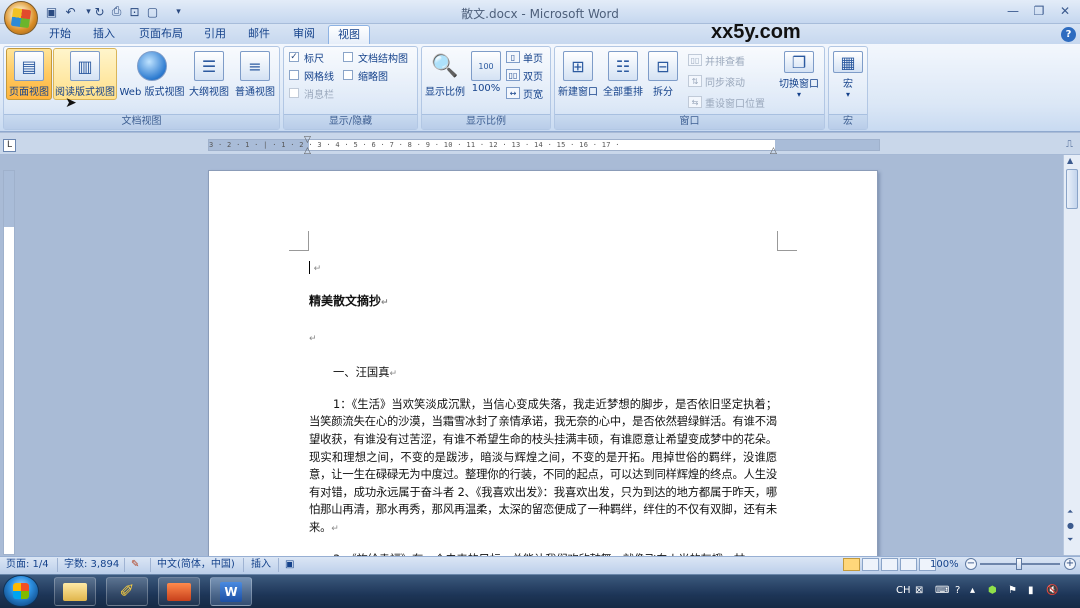  What do you see at coordinates (725, 62) in the screenshot?
I see `button-label: 并排查看` at bounding box center [725, 62].